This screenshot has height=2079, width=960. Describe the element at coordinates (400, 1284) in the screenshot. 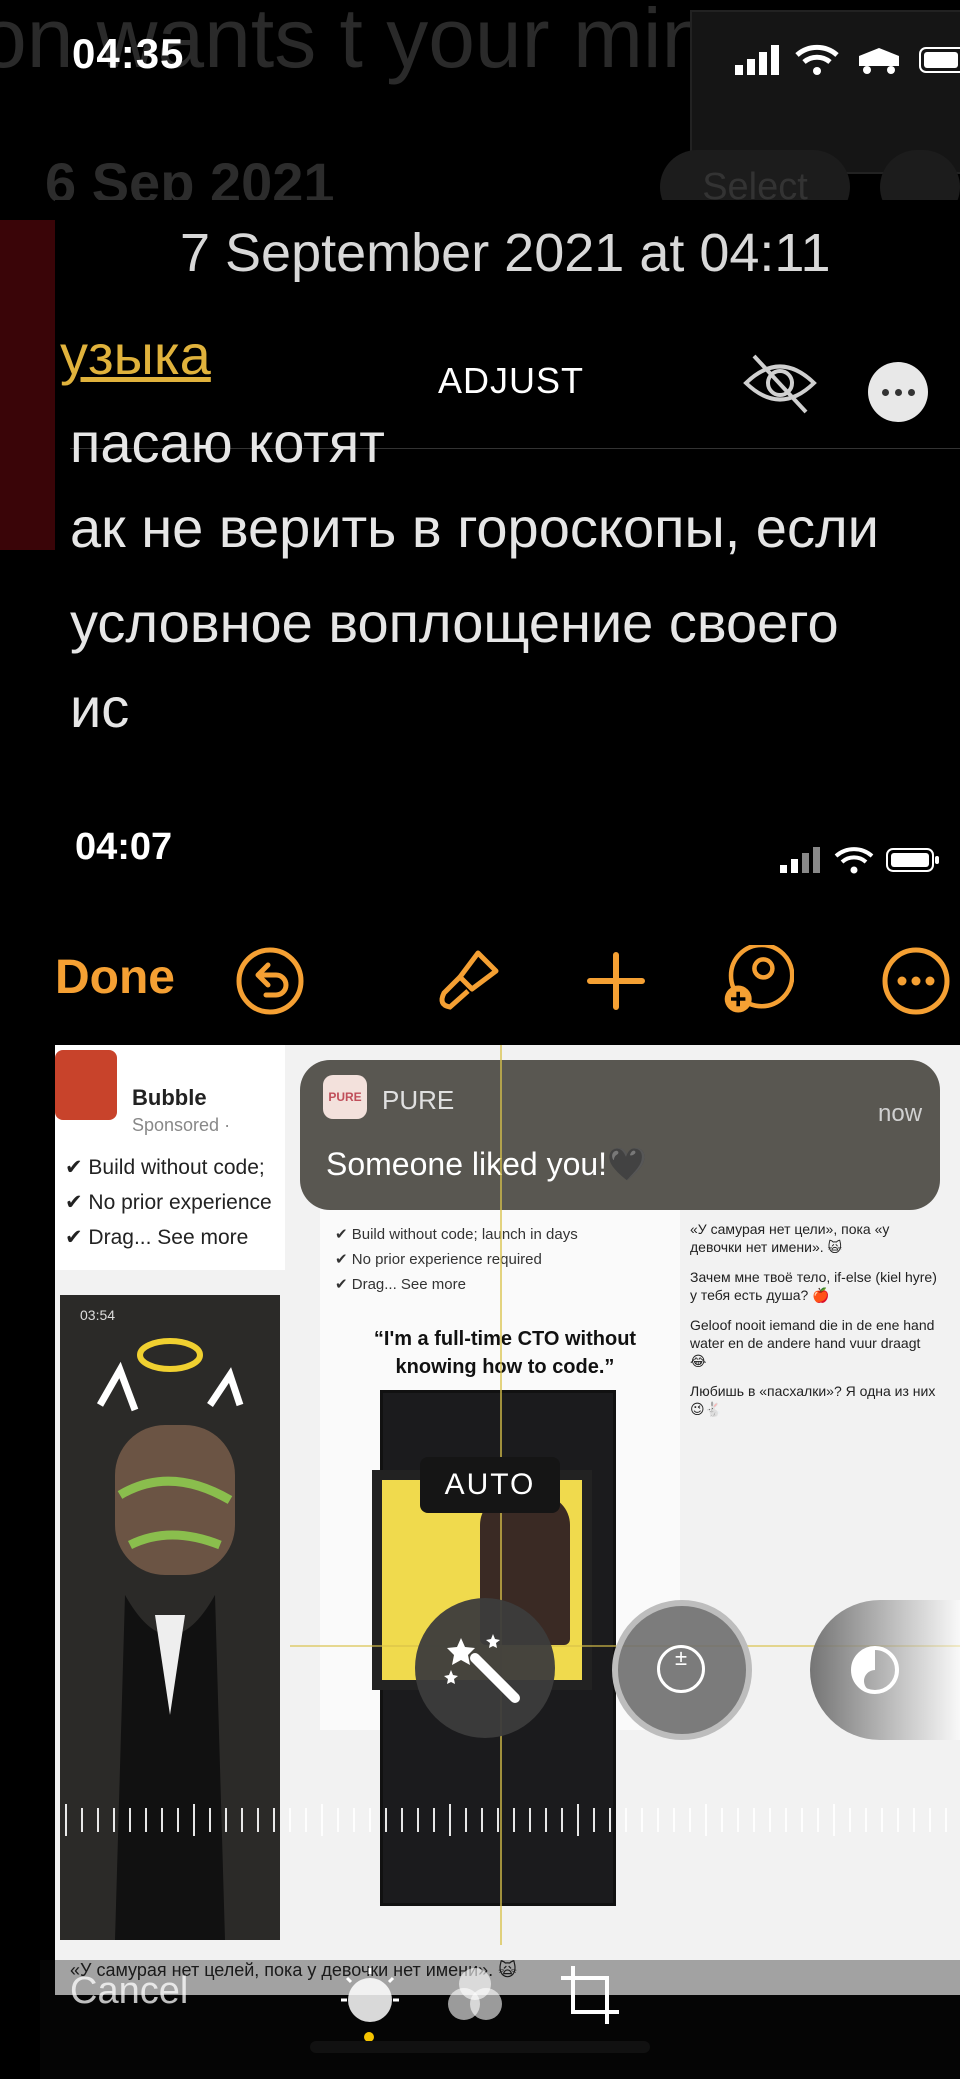

I see `ad-panel-line: ✔ Drag... See more` at that location.